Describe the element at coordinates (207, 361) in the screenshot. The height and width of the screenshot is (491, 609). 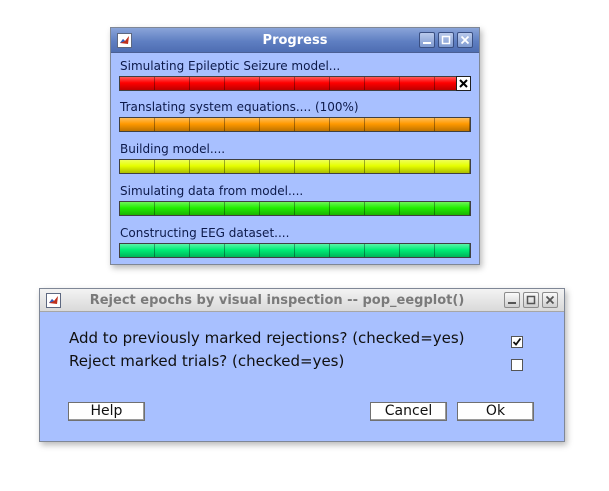
I see `reject-trials-label: Reject marked trials? (checked=yes)` at that location.